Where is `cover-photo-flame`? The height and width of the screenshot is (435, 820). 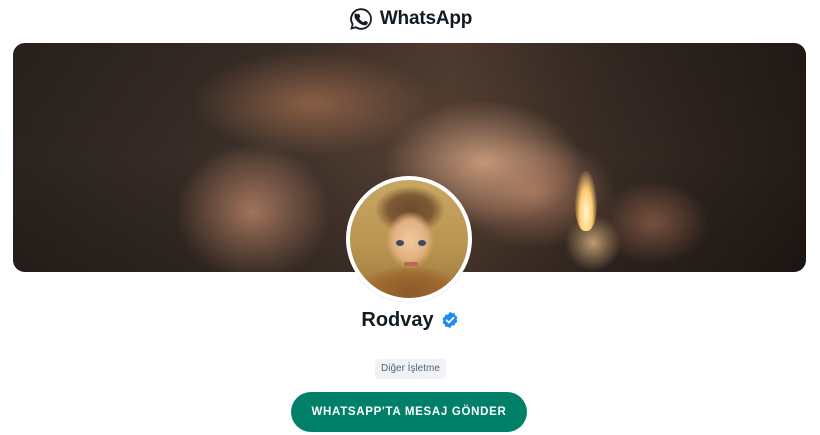 cover-photo-flame is located at coordinates (586, 201).